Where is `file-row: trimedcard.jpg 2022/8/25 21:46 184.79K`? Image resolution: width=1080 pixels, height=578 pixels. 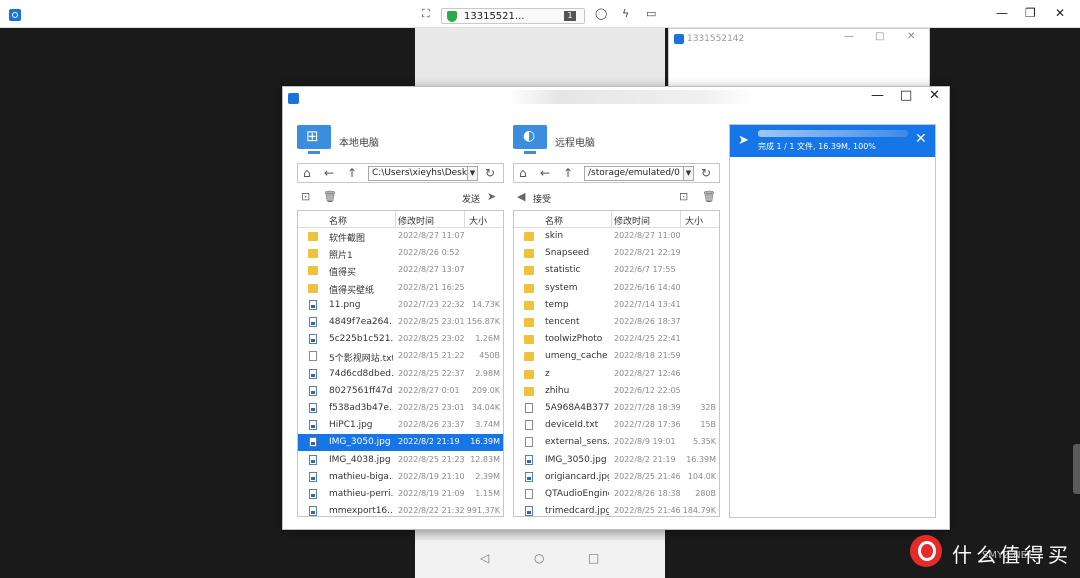 file-row: trimedcard.jpg 2022/8/25 21:46 184.79K is located at coordinates (616, 509).